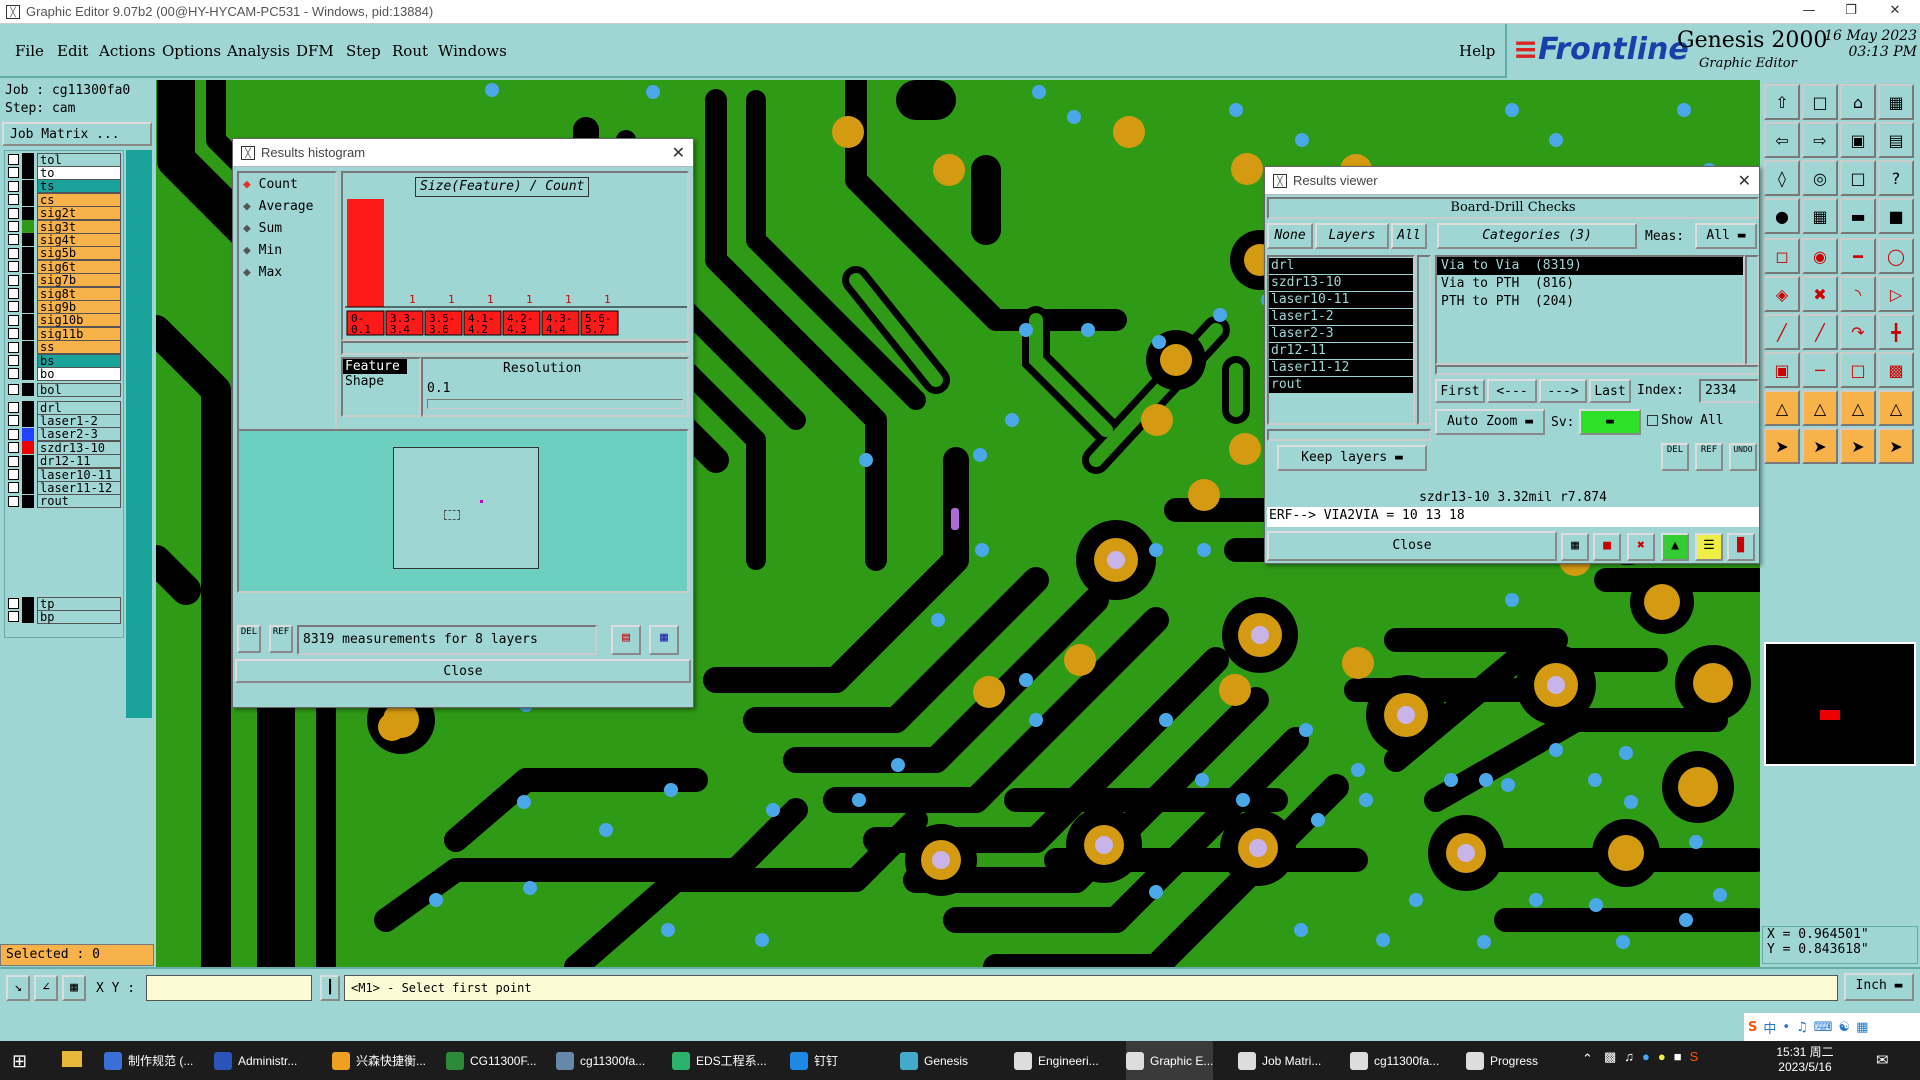  Describe the element at coordinates (1597, 370) in the screenshot. I see `category-hscroll` at that location.